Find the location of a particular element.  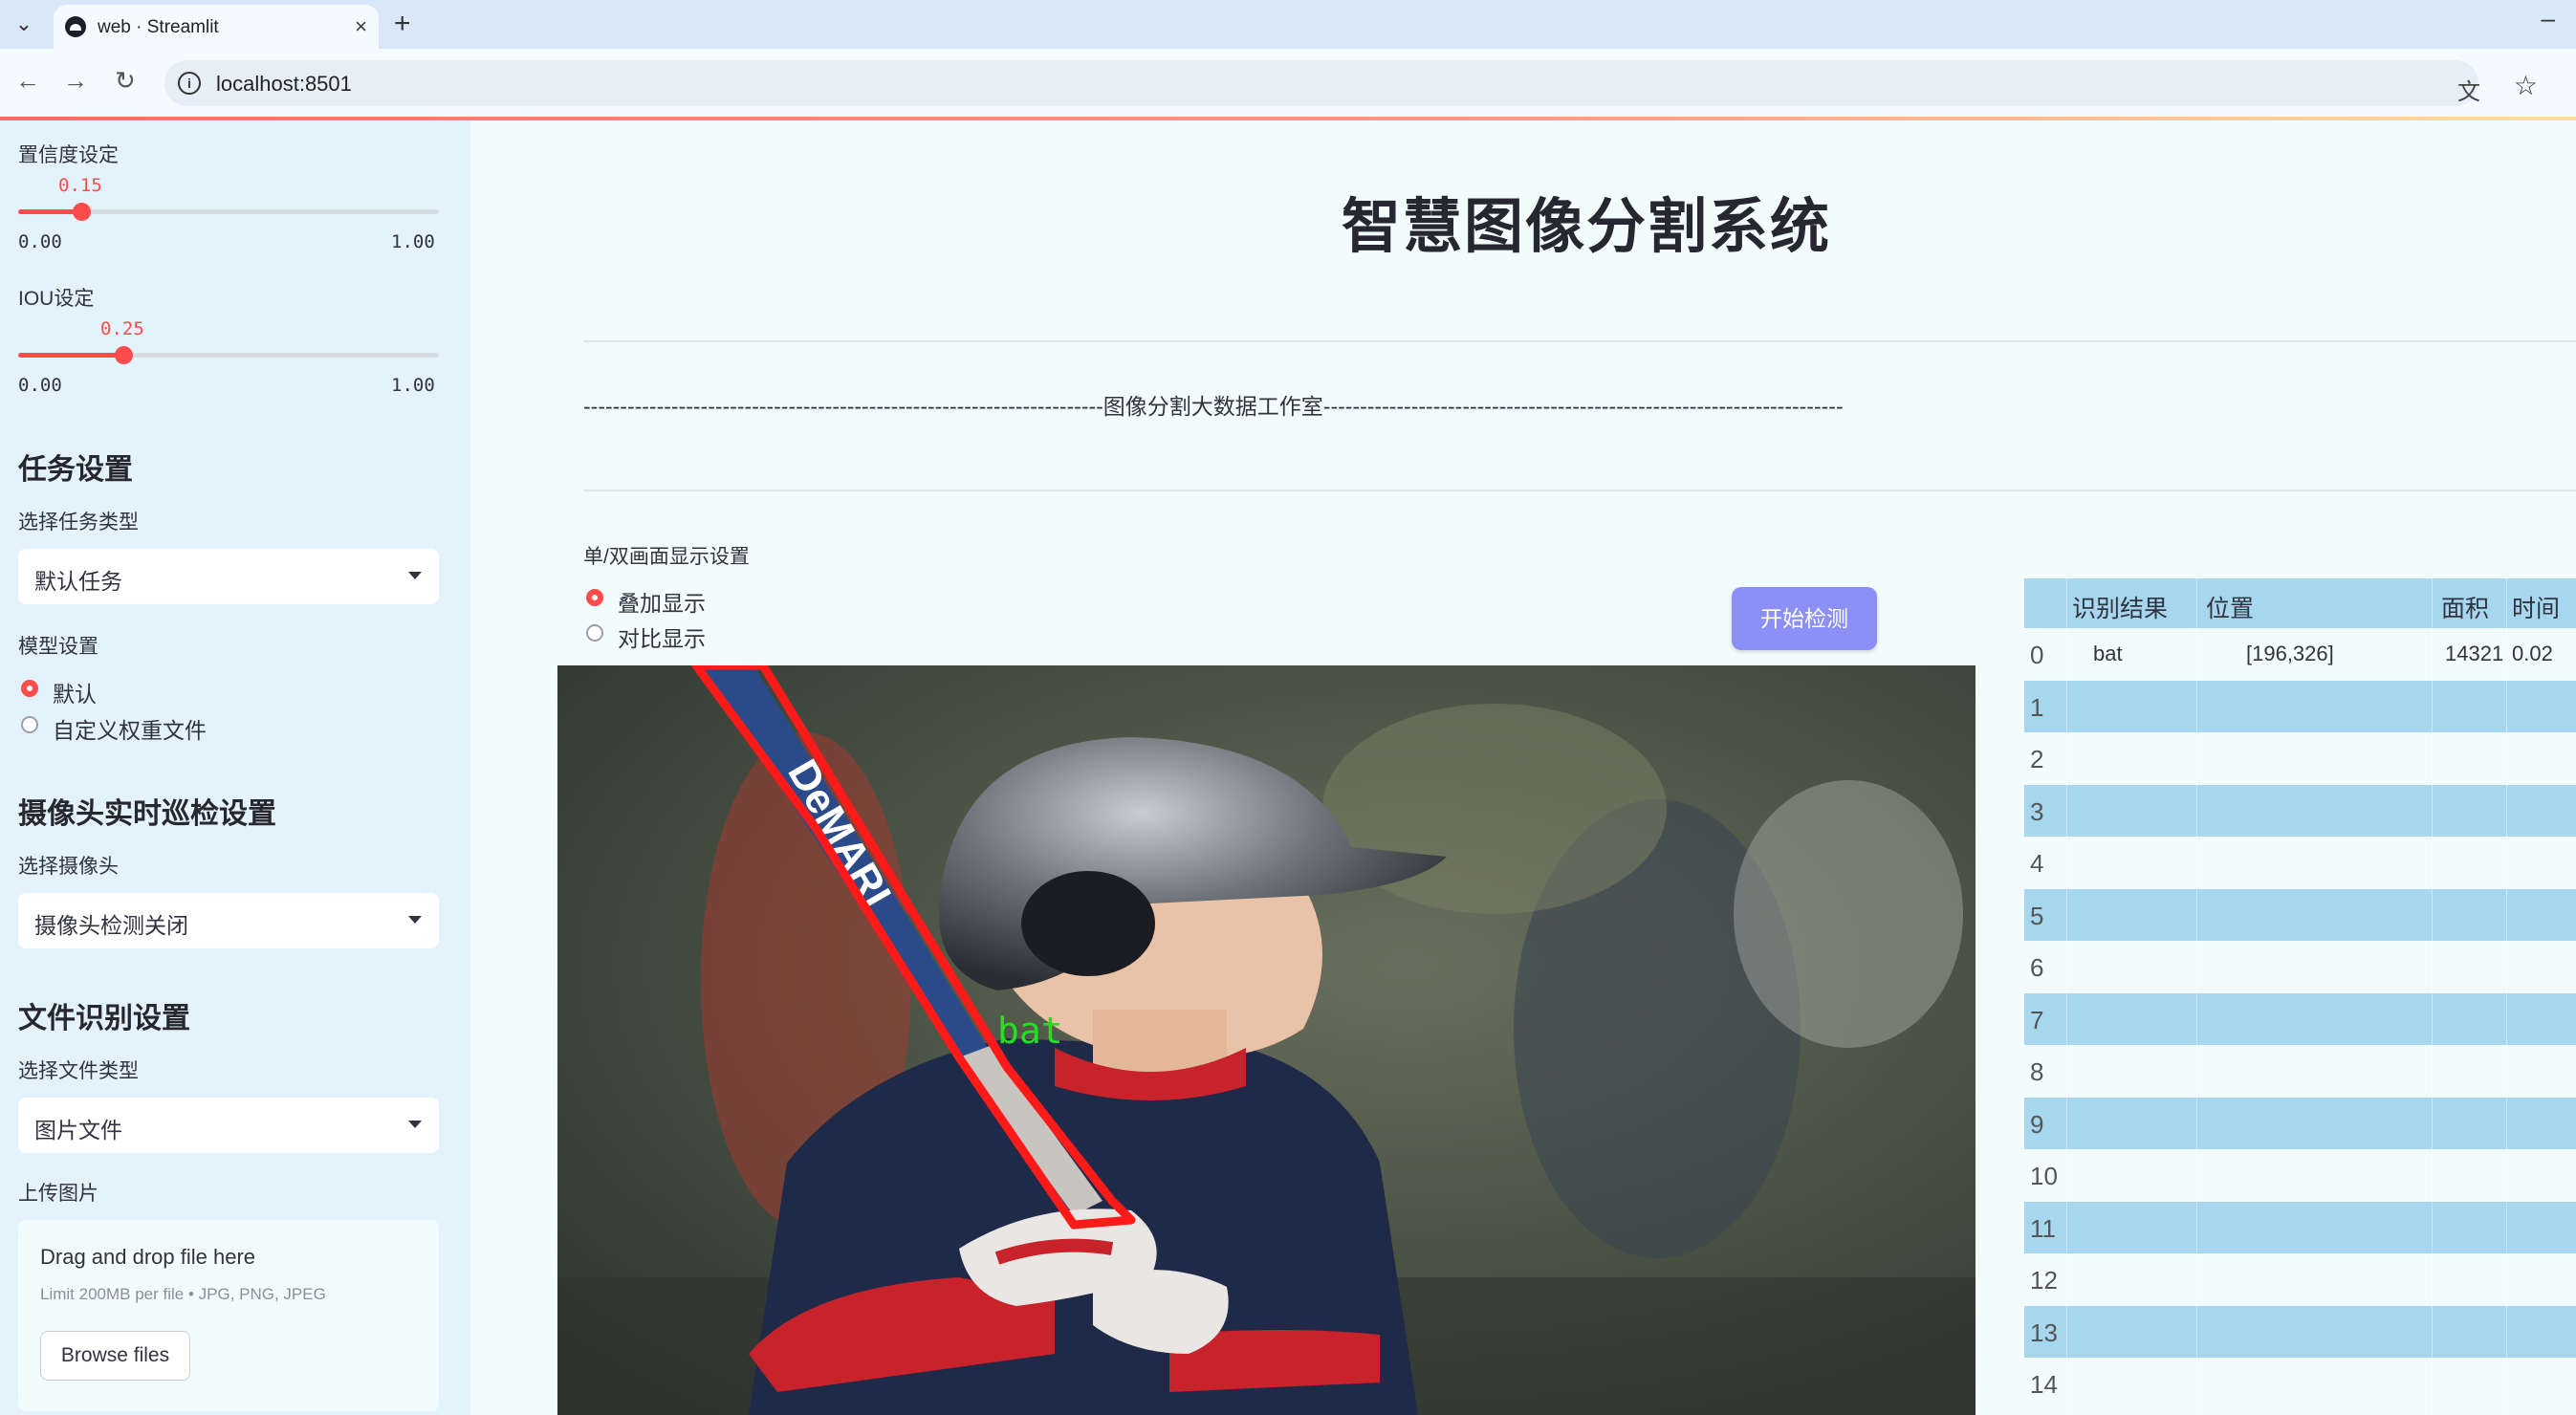

model-settings-label: 模型设置 is located at coordinates (58, 647).